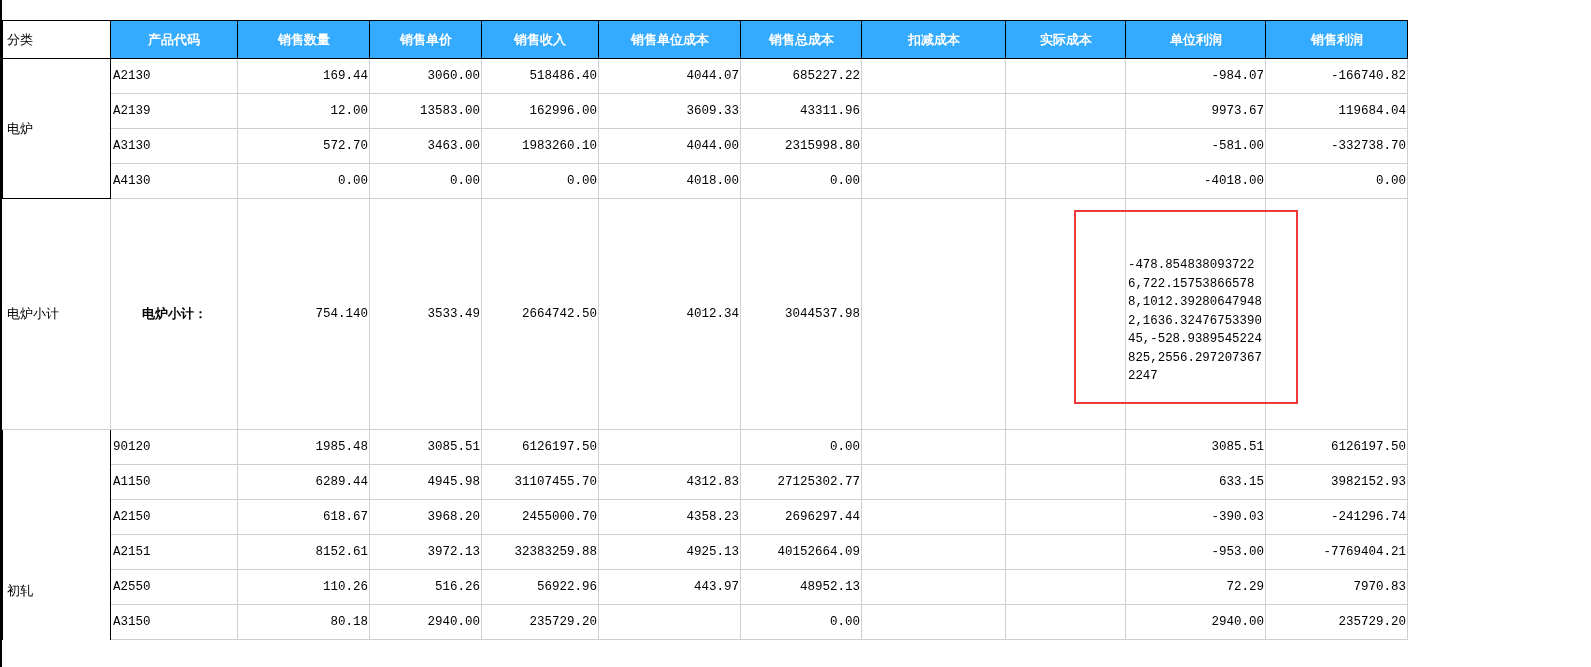 The width and height of the screenshot is (1591, 667). I want to click on table-cell: 443.97, so click(669, 587).